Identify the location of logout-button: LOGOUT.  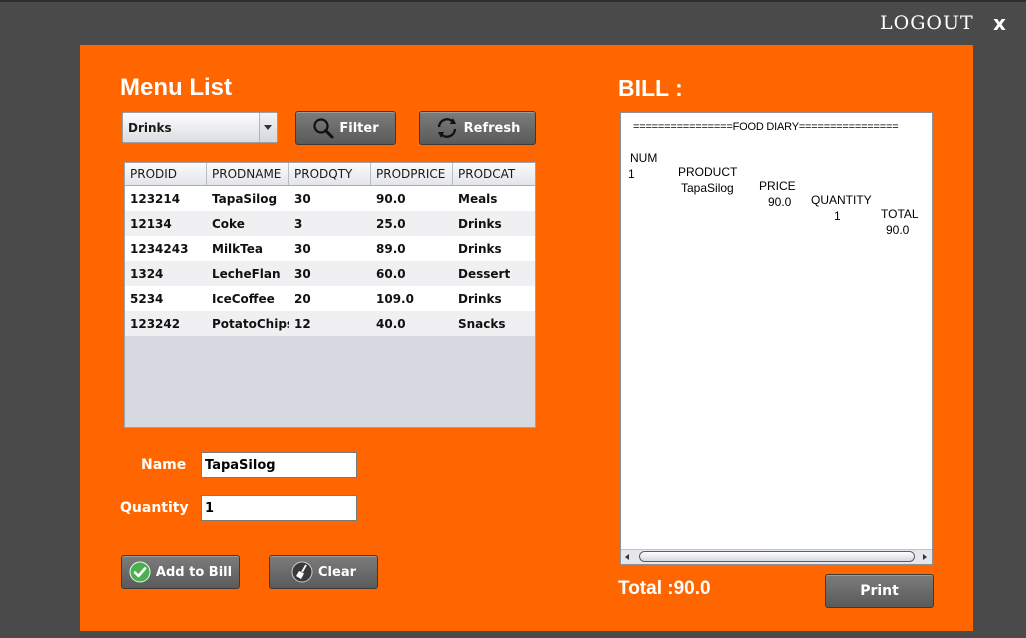
(927, 23).